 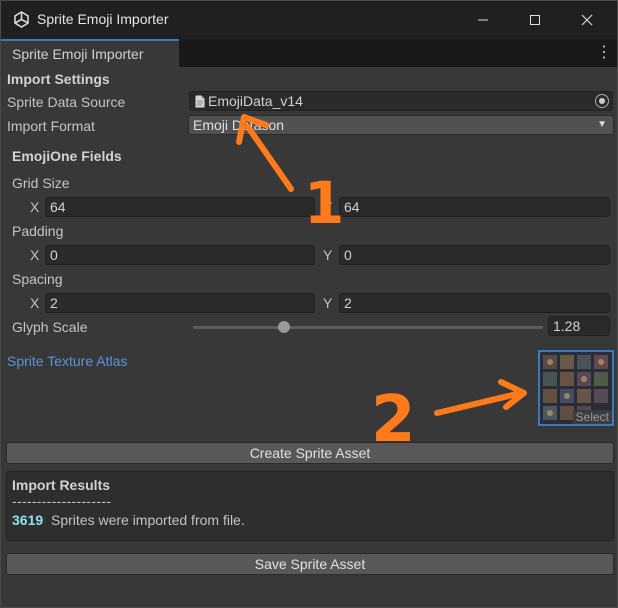 What do you see at coordinates (103, 19) in the screenshot?
I see `window-title: Sprite Emoji Importer` at bounding box center [103, 19].